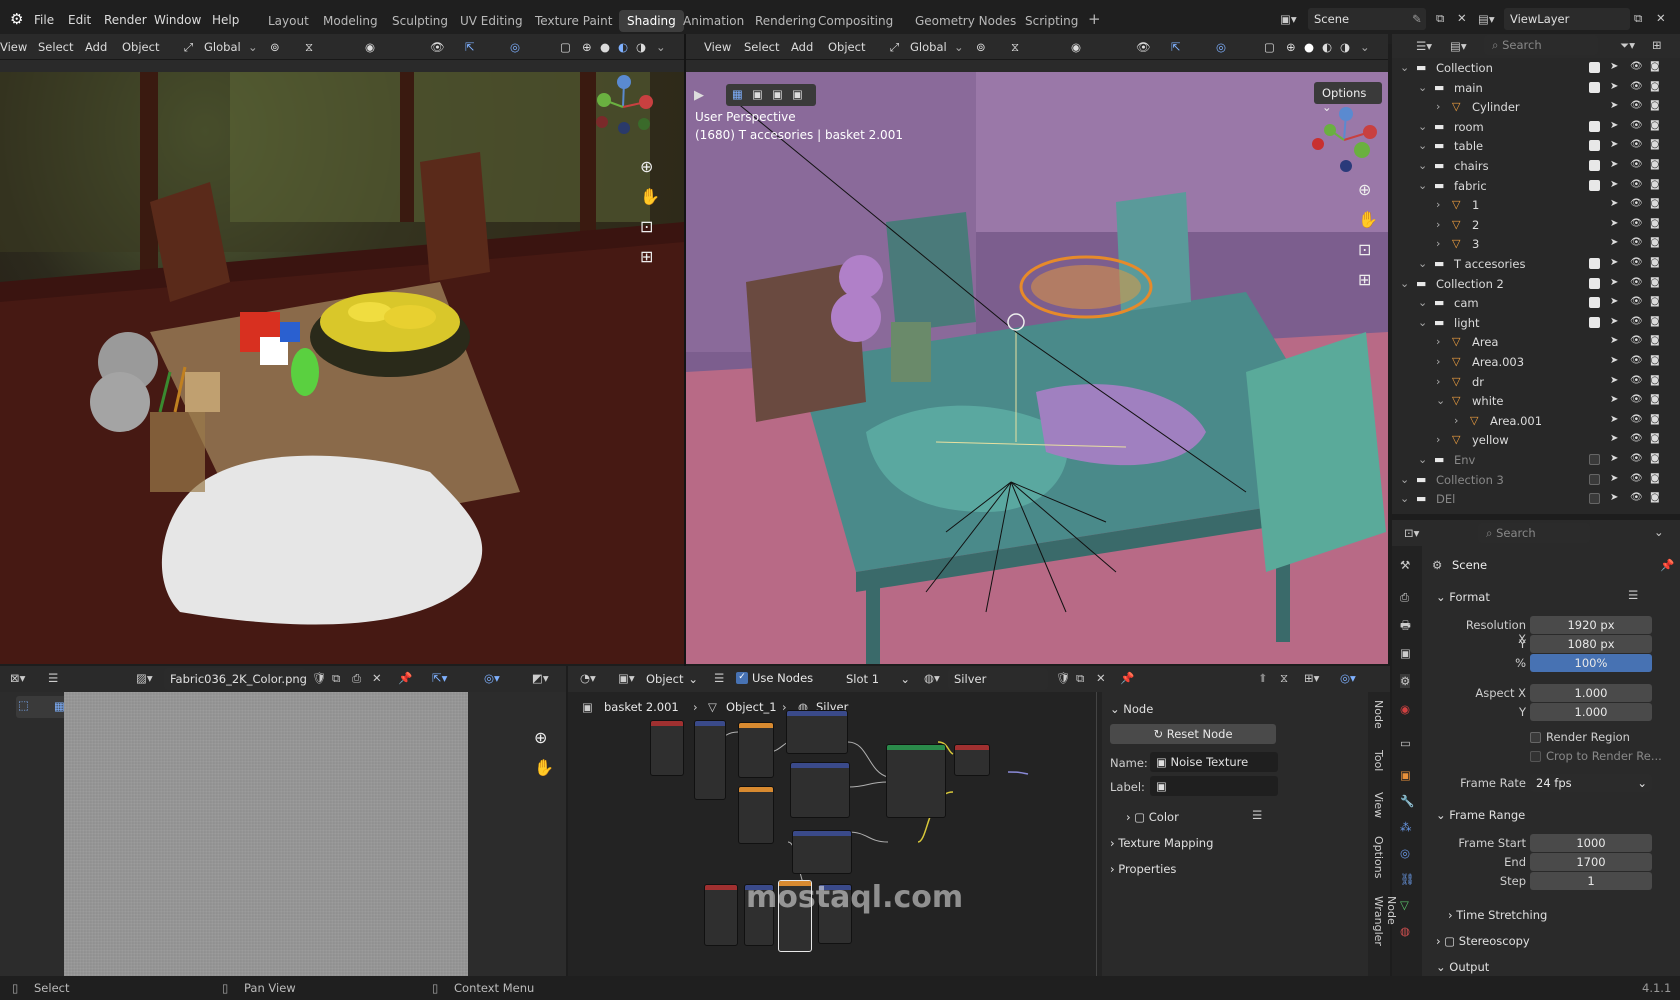  I want to click on aspect-y-field: 1.000, so click(1591, 712).